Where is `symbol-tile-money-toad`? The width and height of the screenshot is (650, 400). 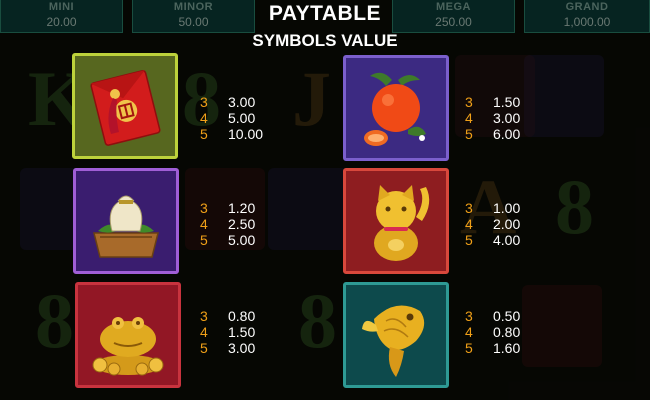
symbol-tile-money-toad is located at coordinates (128, 335).